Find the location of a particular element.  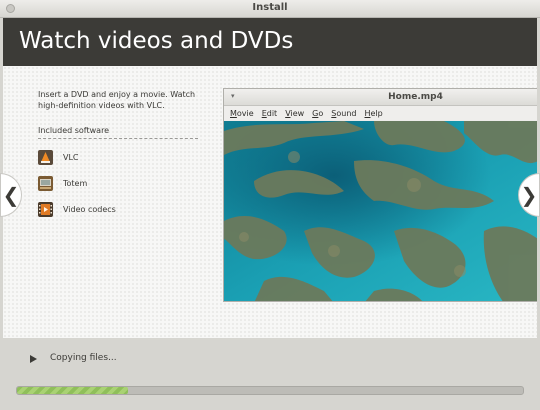

menu-sound: Sound is located at coordinates (343, 113).